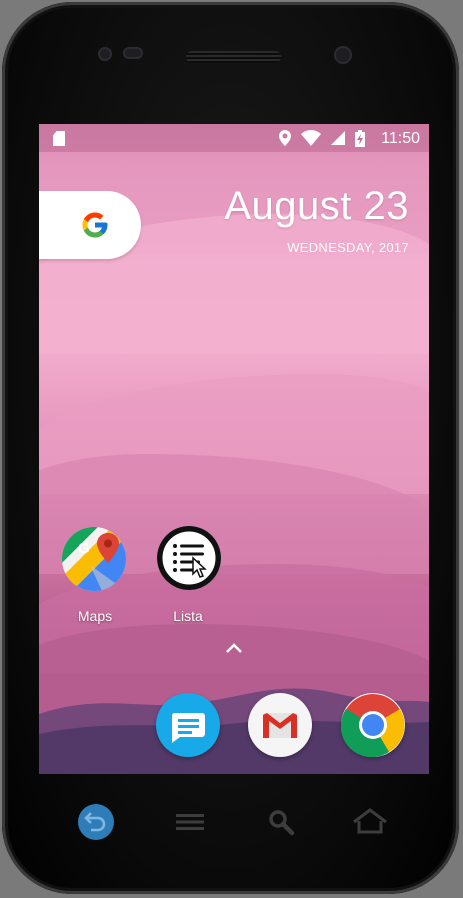  What do you see at coordinates (234, 138) in the screenshot?
I see `status-bar: 11:50` at bounding box center [234, 138].